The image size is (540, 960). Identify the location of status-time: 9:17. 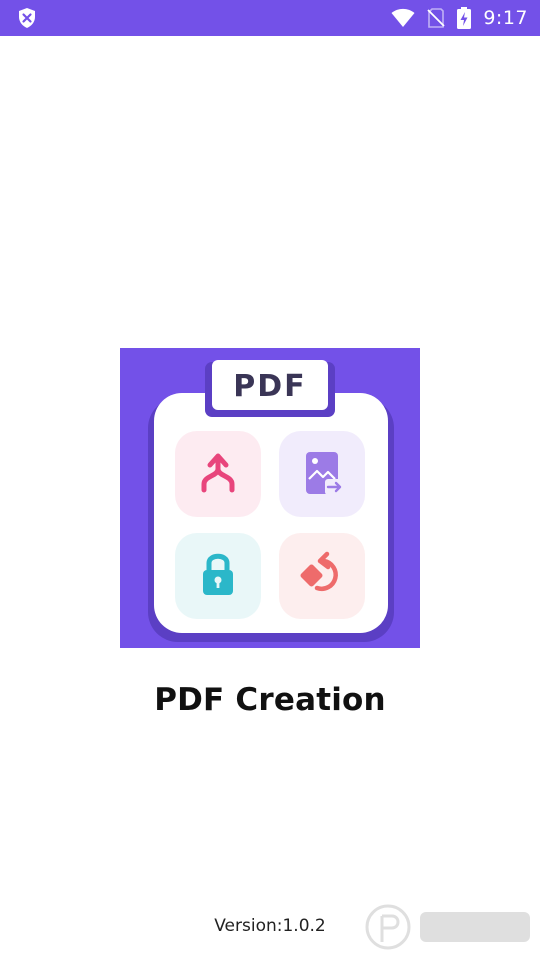
(505, 18).